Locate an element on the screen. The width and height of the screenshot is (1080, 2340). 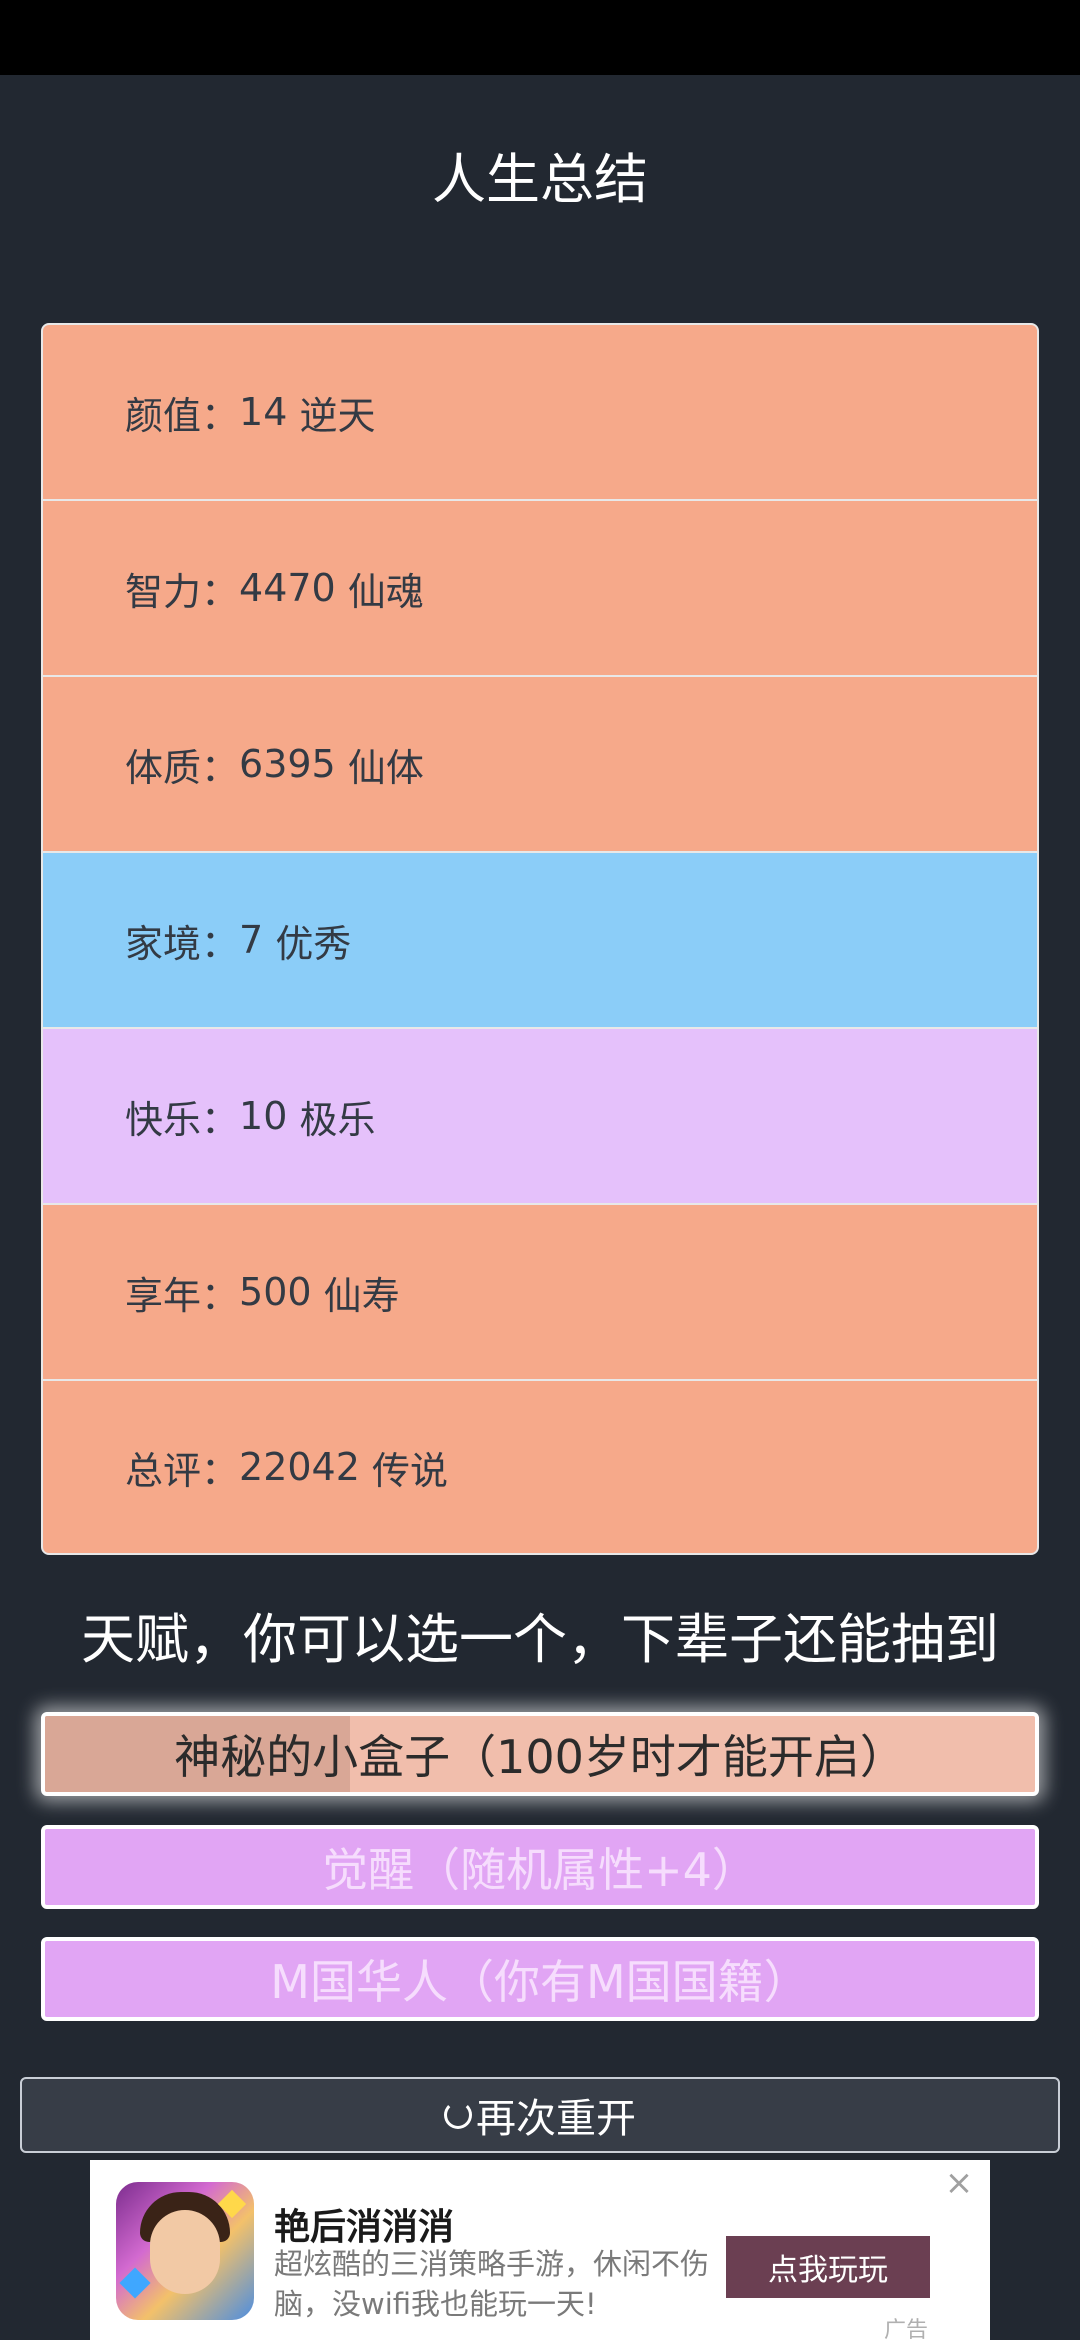
ad-tag: 广告 is located at coordinates (906, 2329).